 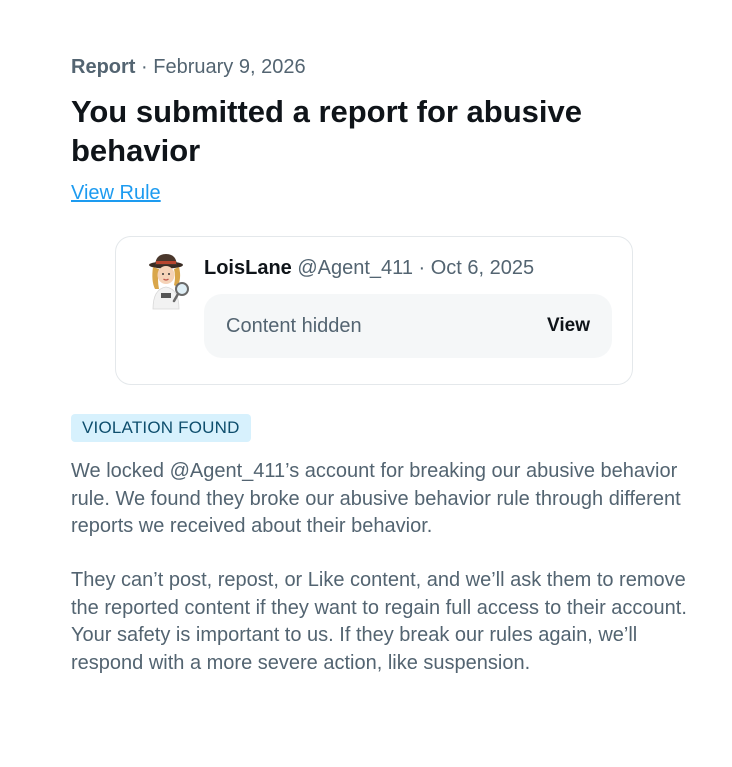 I want to click on report-date: February 9, 2026, so click(x=229, y=67).